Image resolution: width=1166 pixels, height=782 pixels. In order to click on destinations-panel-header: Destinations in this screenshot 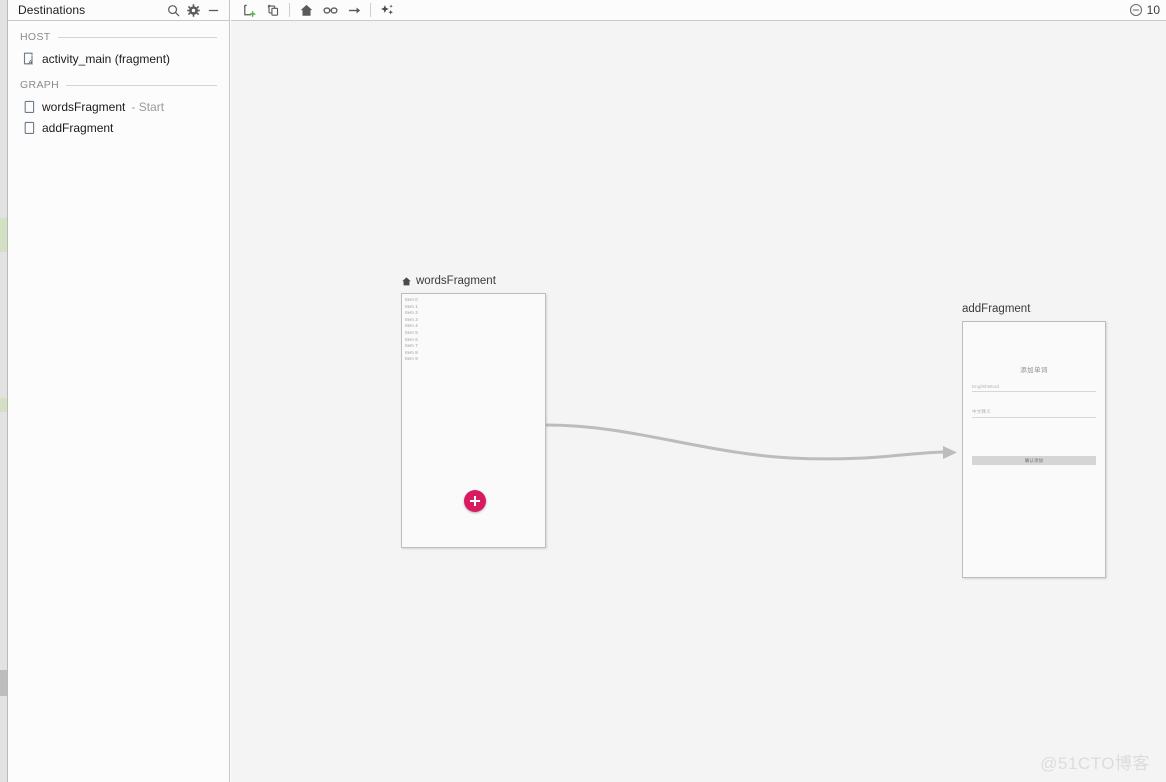, I will do `click(118, 10)`.